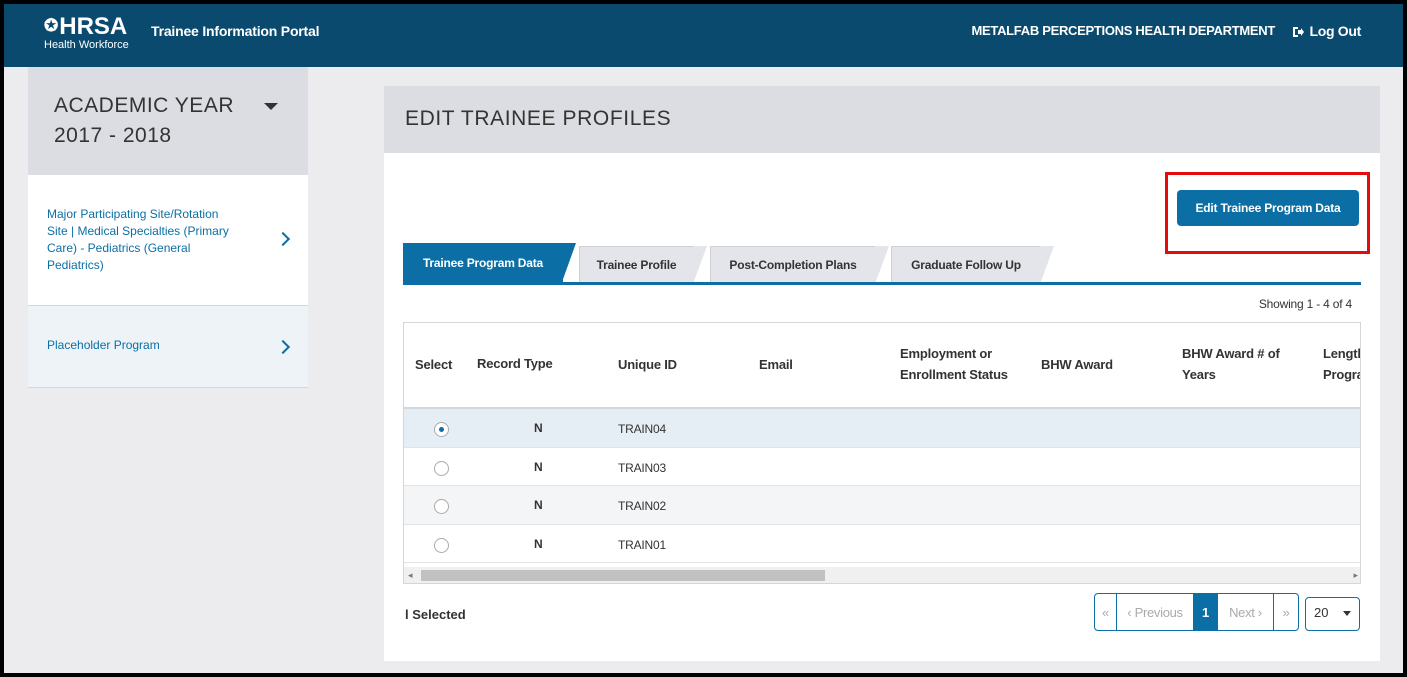 The image size is (1407, 677). Describe the element at coordinates (1355, 575) in the screenshot. I see `scroll-right-icon: ▸` at that location.